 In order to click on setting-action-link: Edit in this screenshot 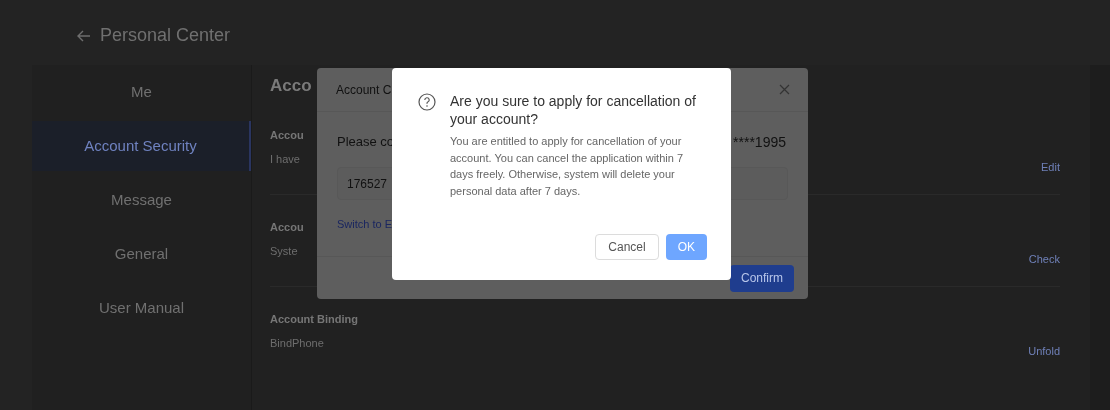, I will do `click(1050, 167)`.